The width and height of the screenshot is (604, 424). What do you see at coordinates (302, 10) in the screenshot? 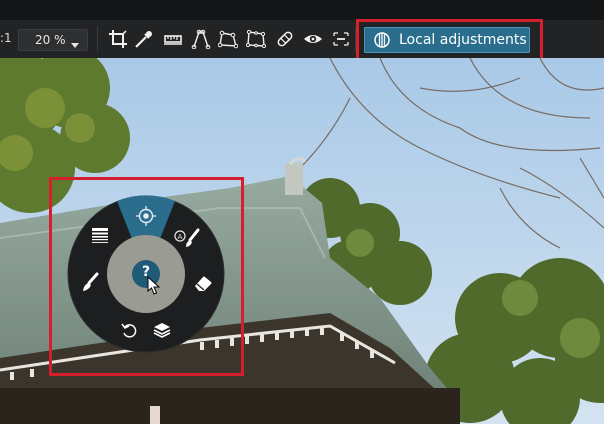
I see `title-bar` at bounding box center [302, 10].